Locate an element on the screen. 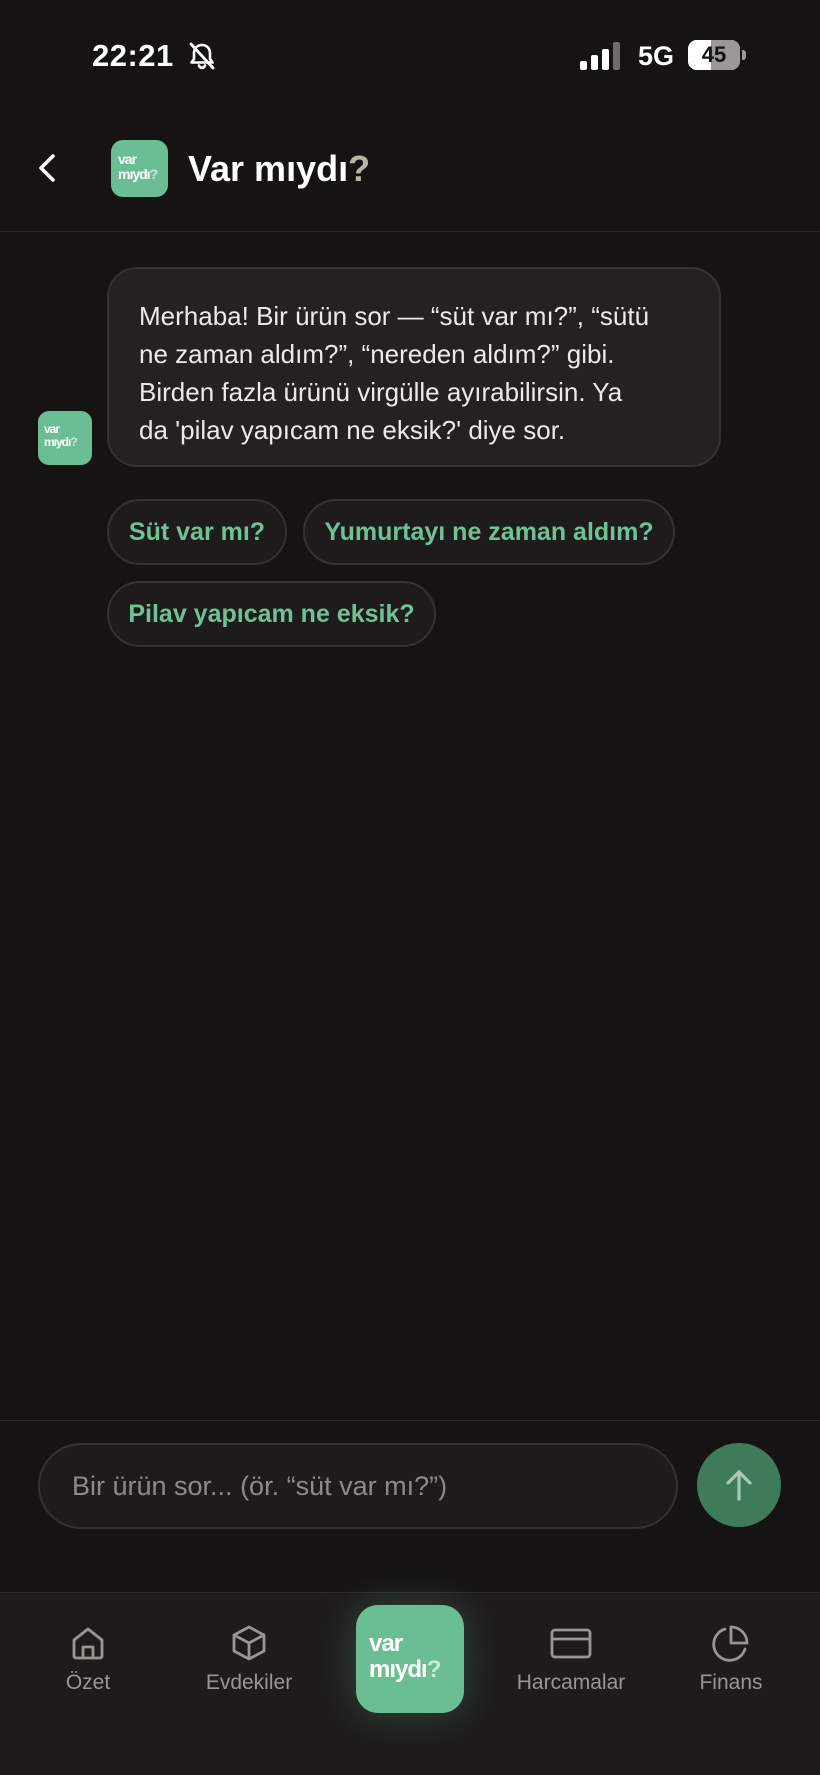 The image size is (820, 1775). page-title: Var mıydı? is located at coordinates (279, 169).